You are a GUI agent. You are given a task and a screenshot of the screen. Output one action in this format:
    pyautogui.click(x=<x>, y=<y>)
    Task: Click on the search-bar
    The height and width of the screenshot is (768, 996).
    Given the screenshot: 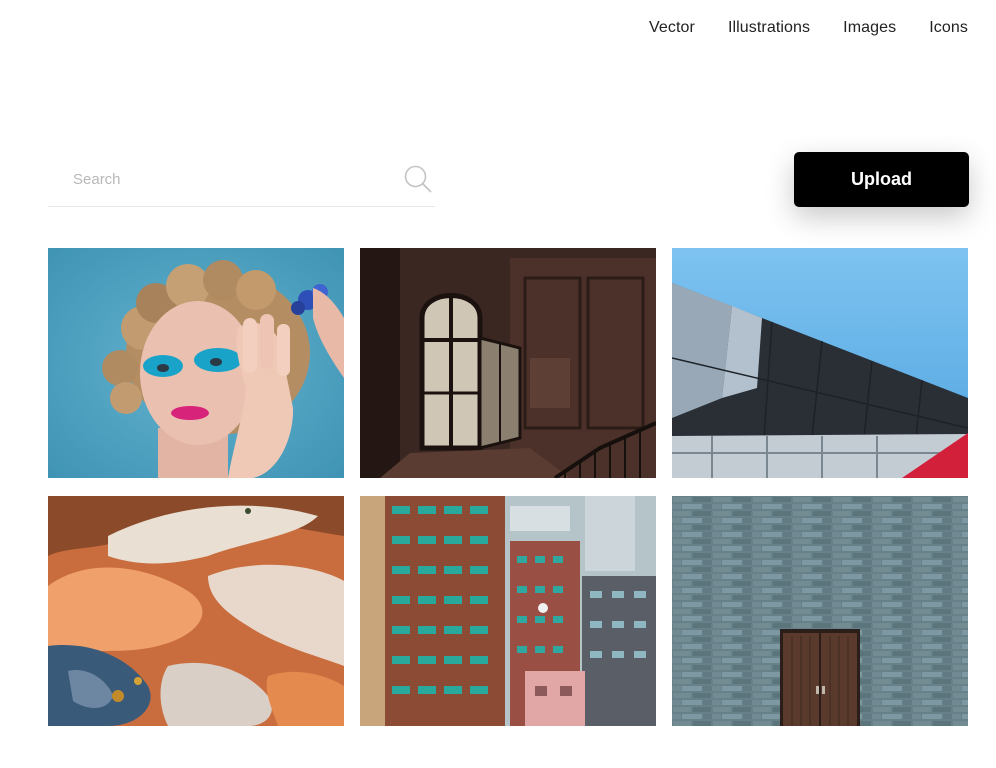 What is the action you would take?
    pyautogui.click(x=241, y=180)
    